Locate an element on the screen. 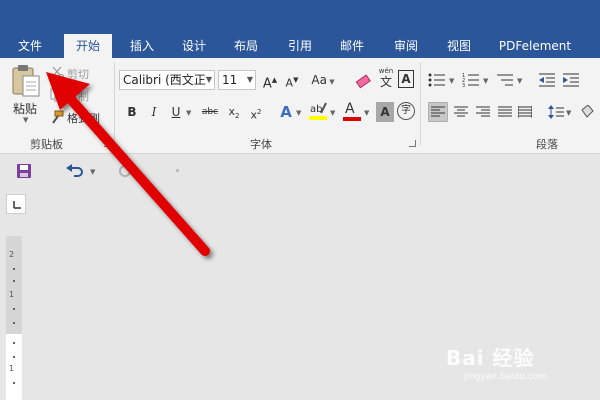 Image resolution: width=600 pixels, height=400 pixels. align-left-icon is located at coordinates (438, 111).